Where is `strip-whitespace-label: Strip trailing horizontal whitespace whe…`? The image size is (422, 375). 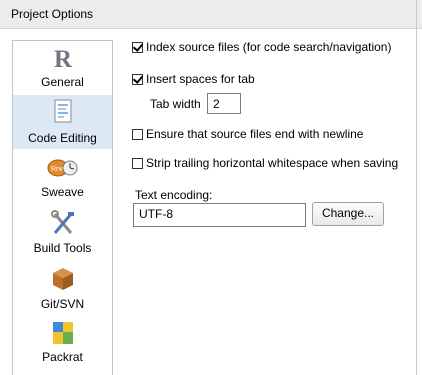 strip-whitespace-label: Strip trailing horizontal whitespace whe… is located at coordinates (272, 163).